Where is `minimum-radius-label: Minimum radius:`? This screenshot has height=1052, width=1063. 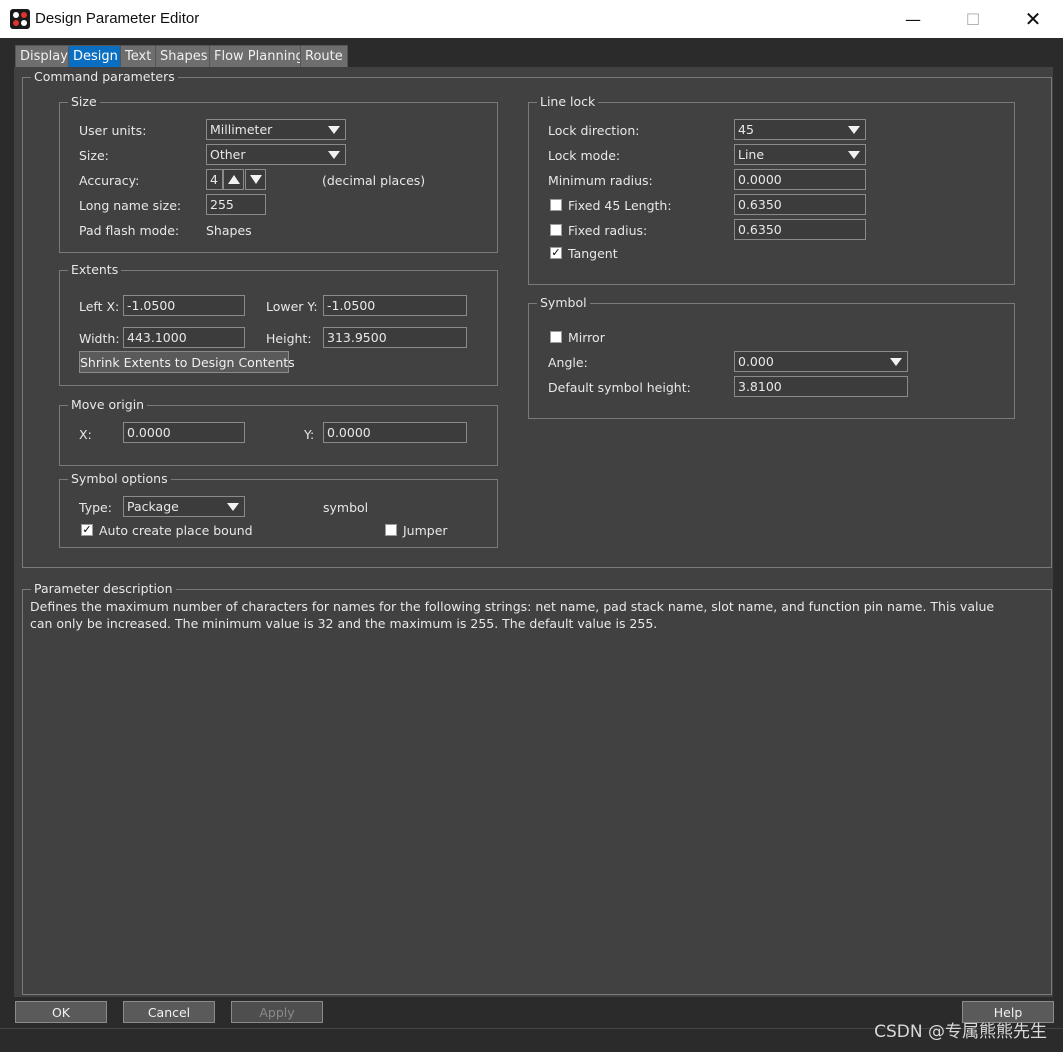 minimum-radius-label: Minimum radius: is located at coordinates (600, 180).